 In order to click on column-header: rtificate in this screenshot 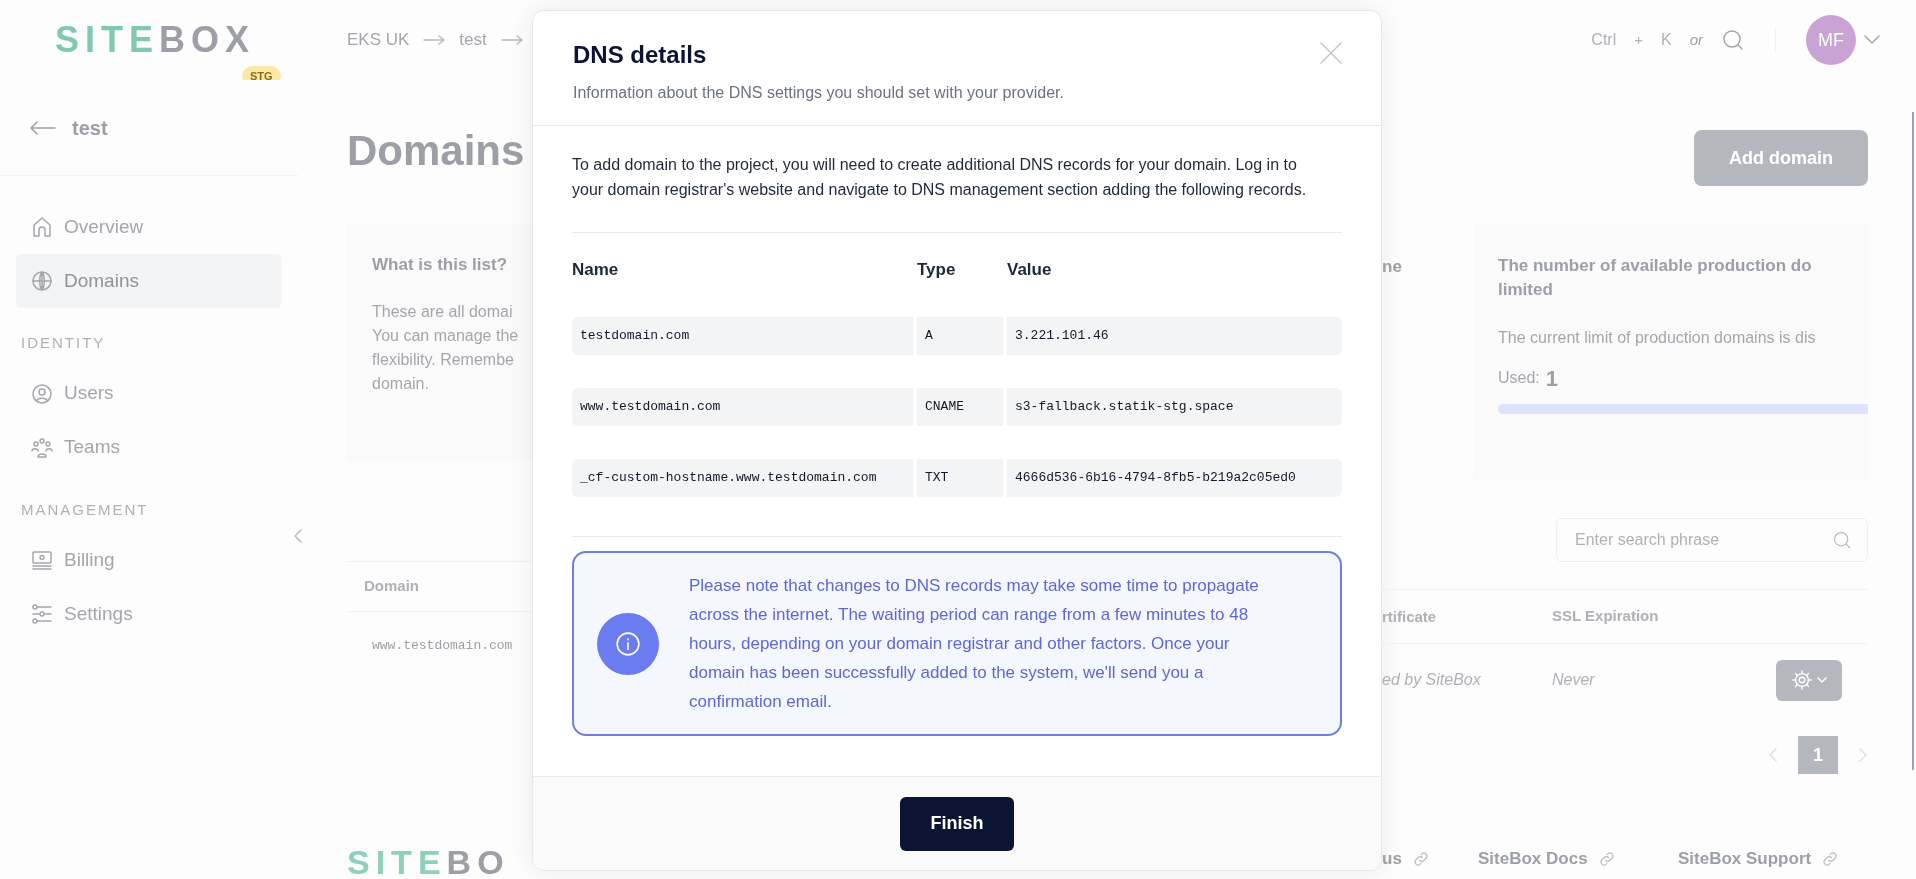, I will do `click(1409, 616)`.